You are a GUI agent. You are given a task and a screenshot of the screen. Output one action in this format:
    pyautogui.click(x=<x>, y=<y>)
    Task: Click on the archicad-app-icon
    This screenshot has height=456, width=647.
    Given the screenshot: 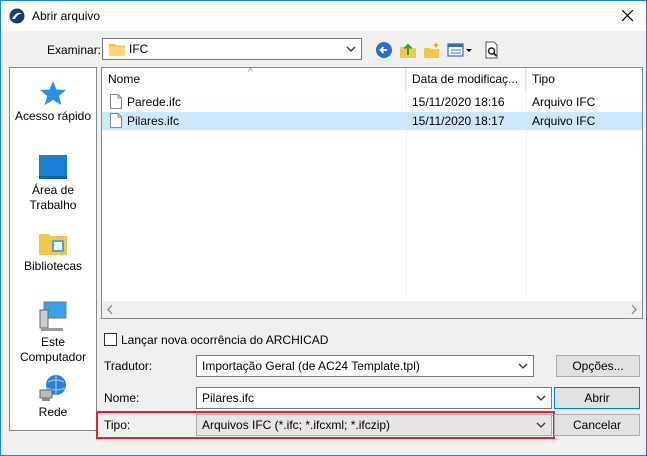 What is the action you would take?
    pyautogui.click(x=17, y=16)
    